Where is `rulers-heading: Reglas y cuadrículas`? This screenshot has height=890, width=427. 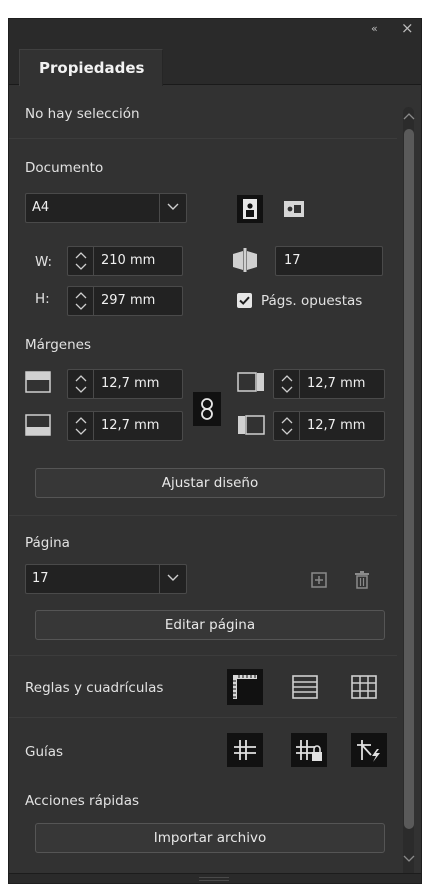
rulers-heading: Reglas y cuadrículas is located at coordinates (94, 688).